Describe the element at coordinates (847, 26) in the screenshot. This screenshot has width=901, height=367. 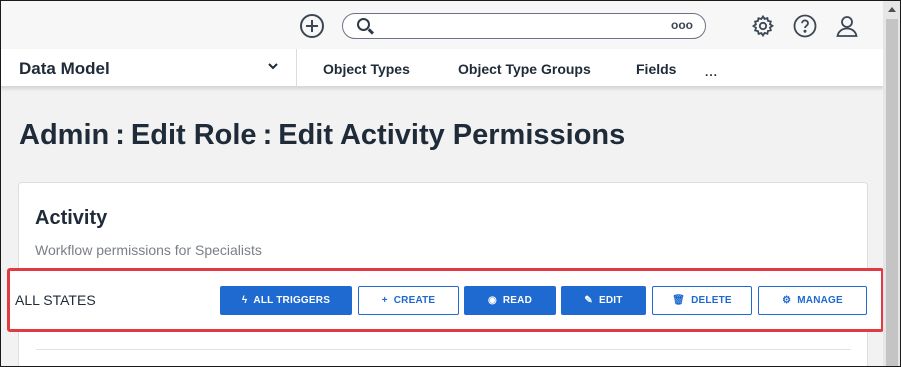
I see `user-icon` at that location.